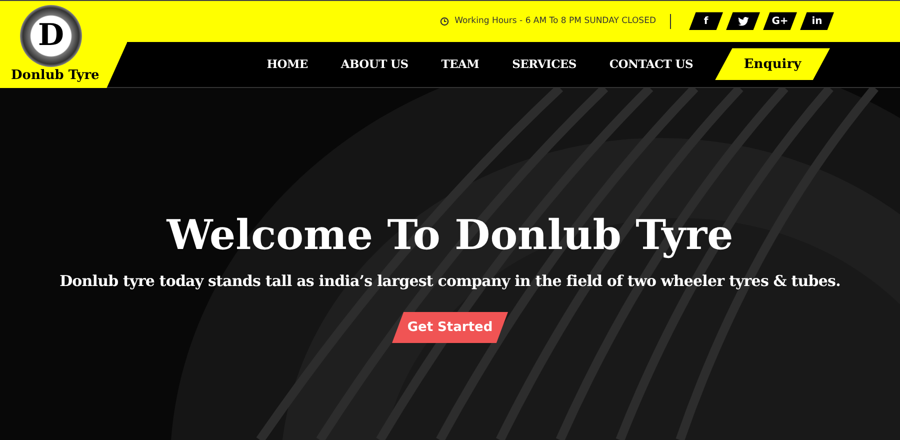  What do you see at coordinates (817, 21) in the screenshot?
I see `social-link: in` at bounding box center [817, 21].